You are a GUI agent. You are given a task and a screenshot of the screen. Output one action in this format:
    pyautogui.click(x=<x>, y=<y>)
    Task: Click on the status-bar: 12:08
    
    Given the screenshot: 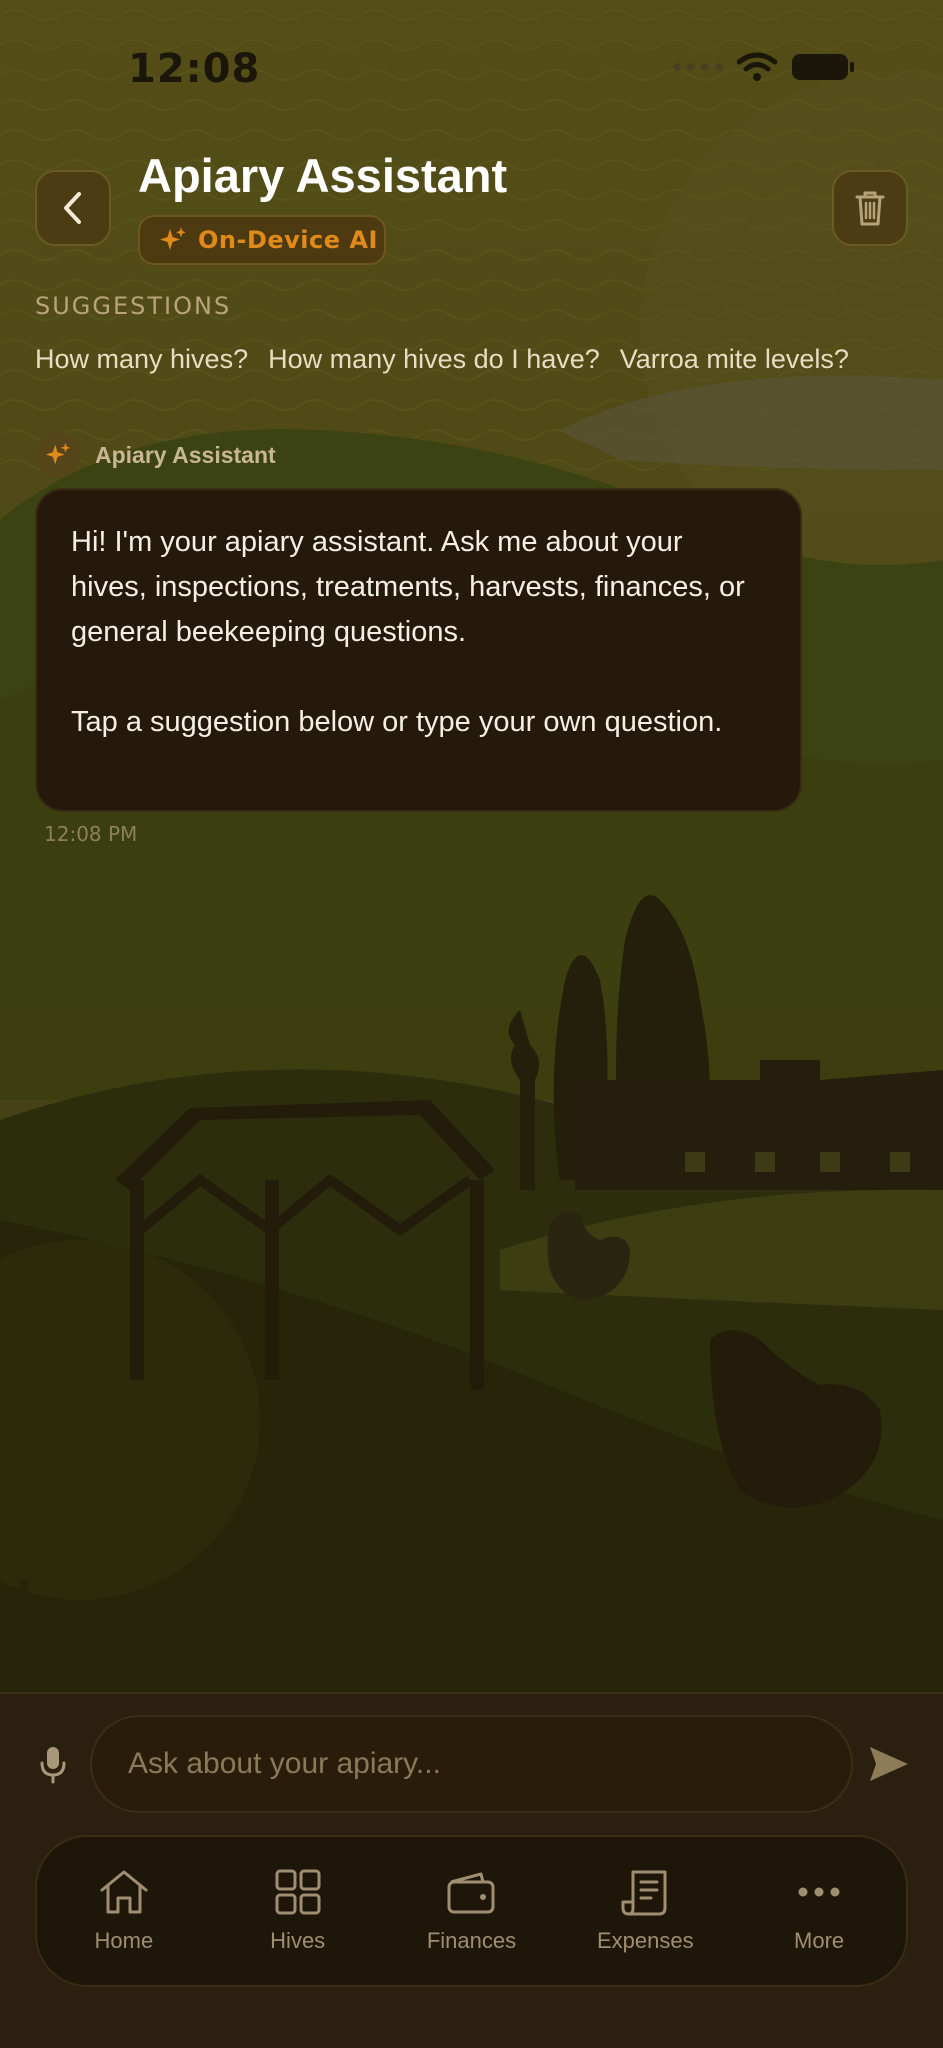 What is the action you would take?
    pyautogui.click(x=471, y=65)
    